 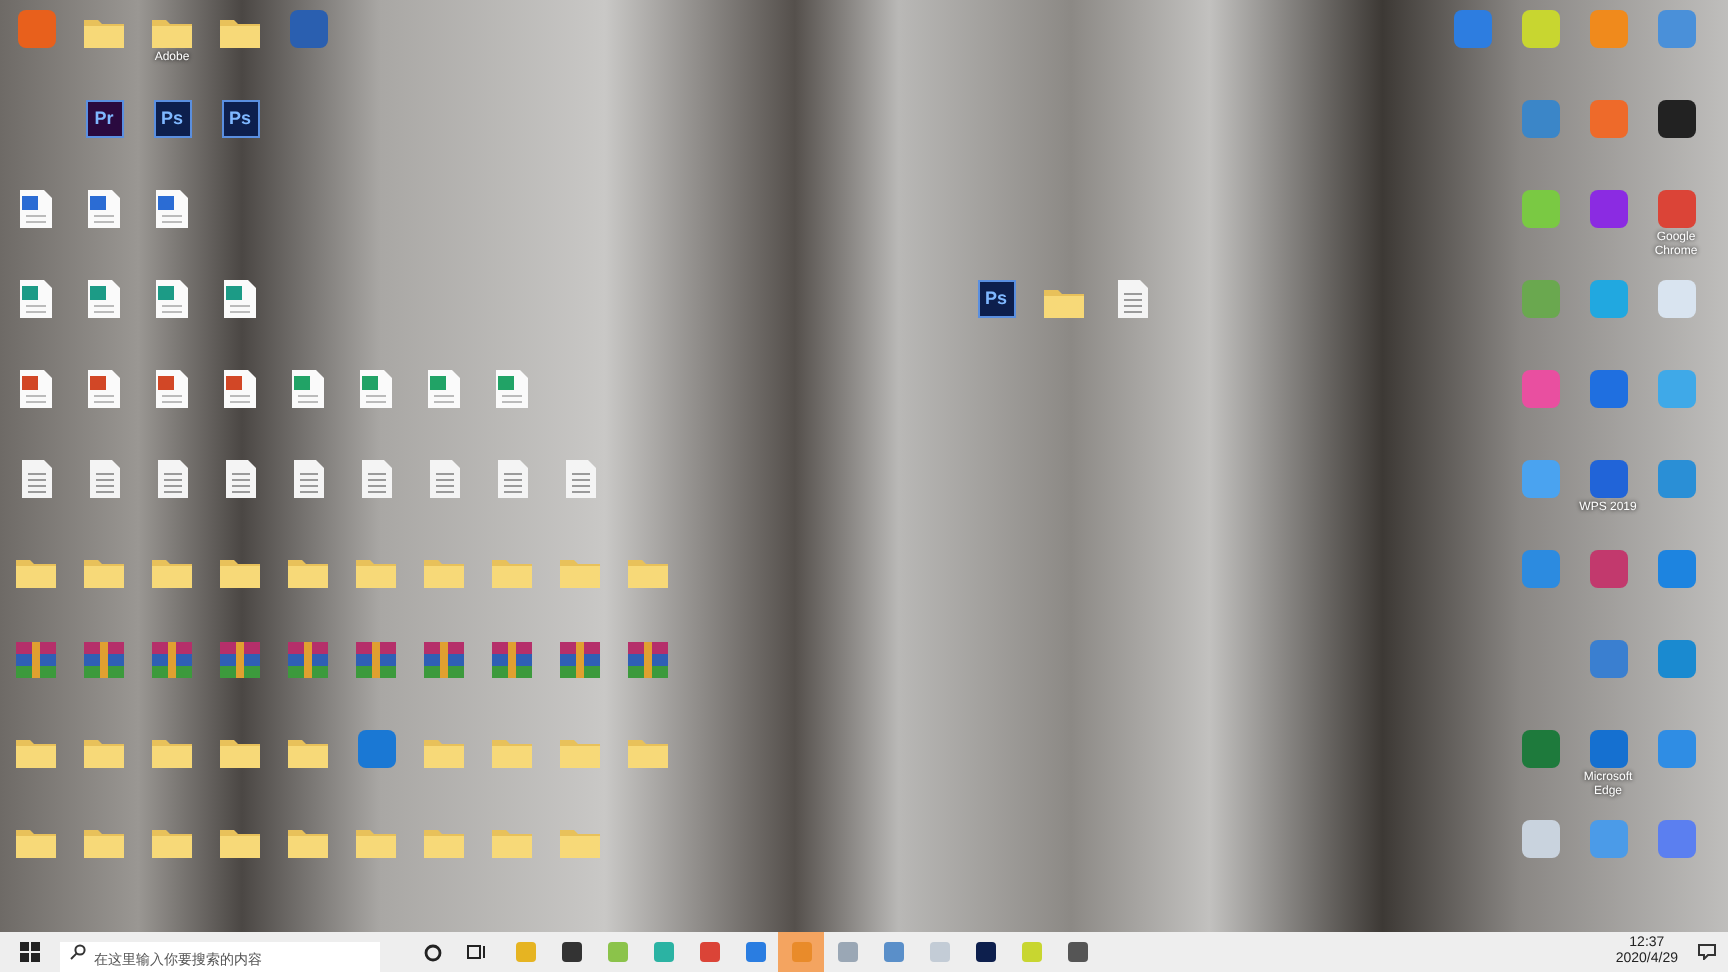 I want to click on notification-icon, so click(x=1707, y=952).